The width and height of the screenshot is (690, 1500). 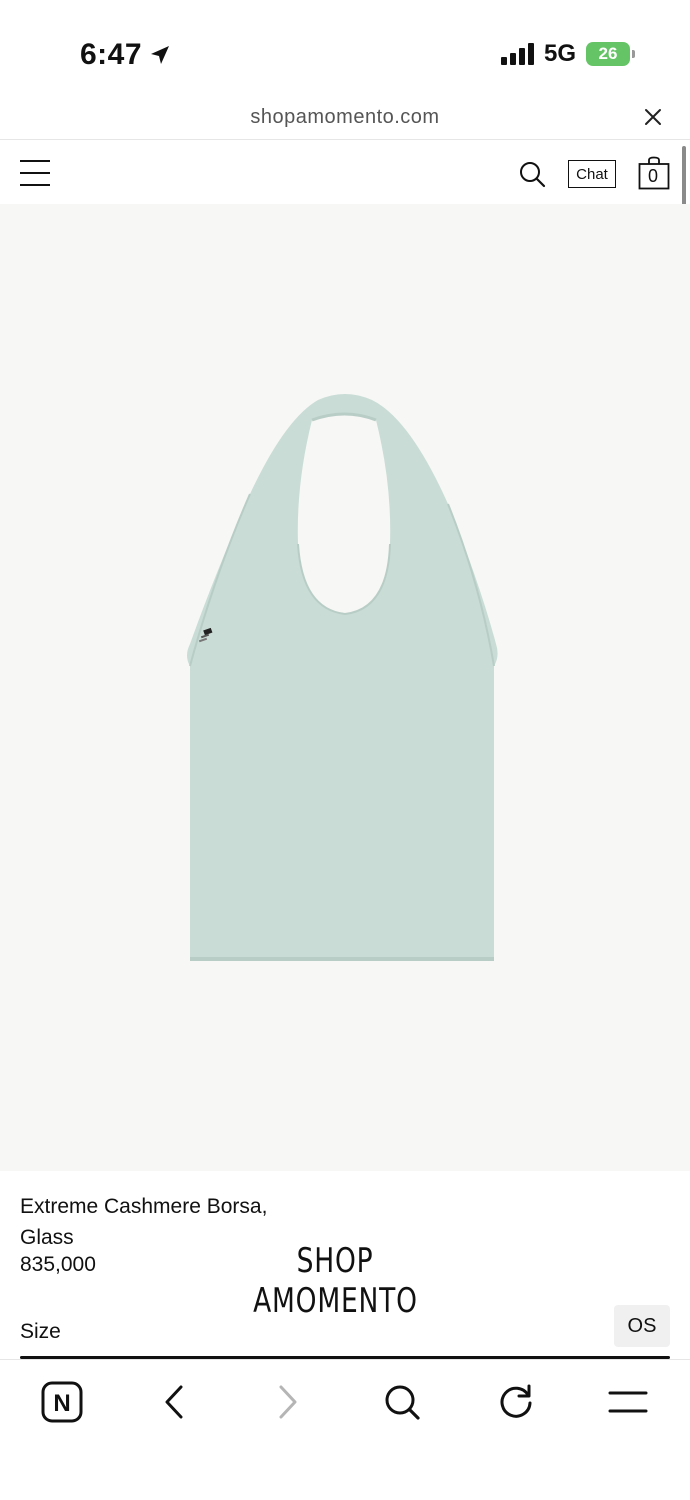 I want to click on search-button, so click(x=402, y=1402).